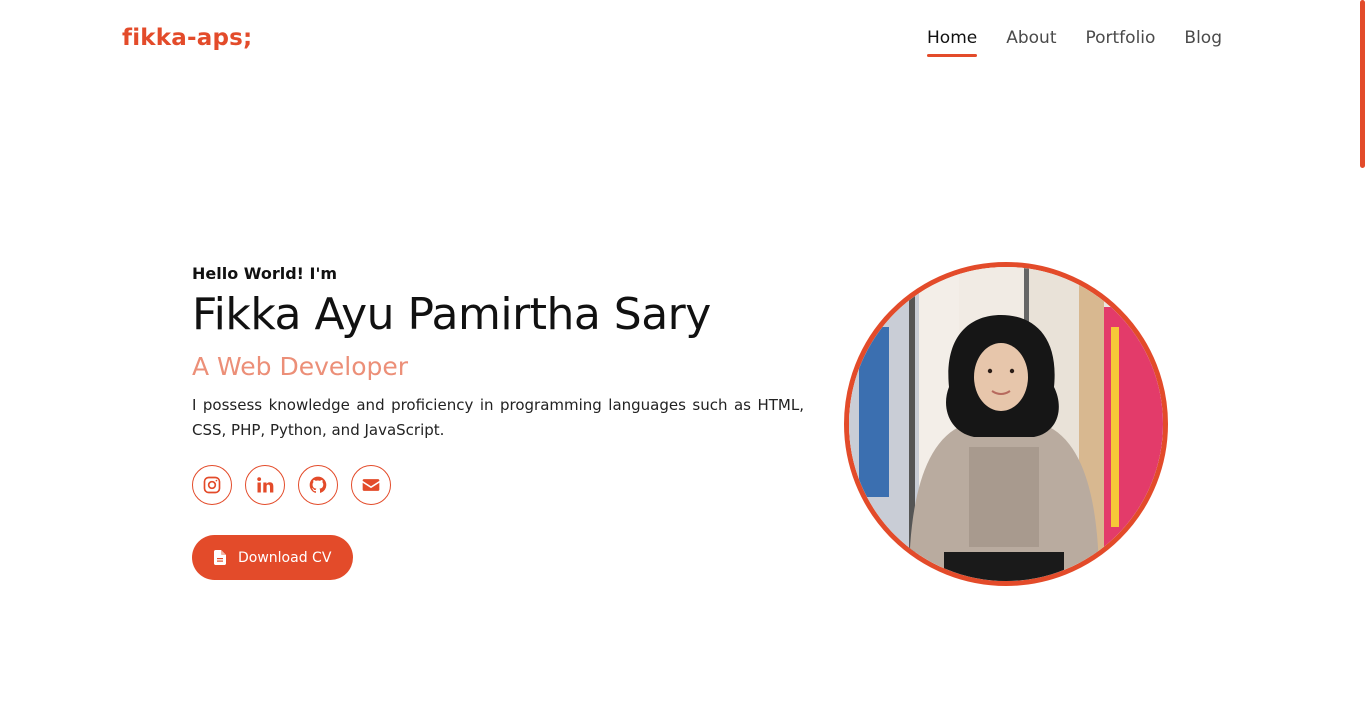 Image resolution: width=1365 pixels, height=727 pixels. I want to click on site-logo: fikka-aps;, so click(187, 38).